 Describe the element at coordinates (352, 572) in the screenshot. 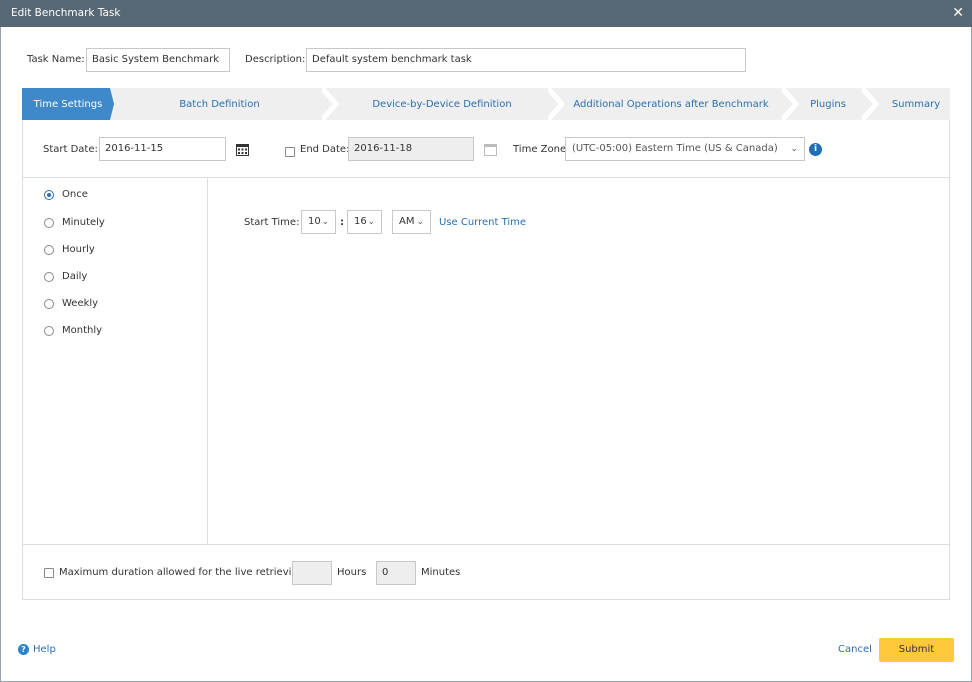

I see `hours-label: Hours` at that location.